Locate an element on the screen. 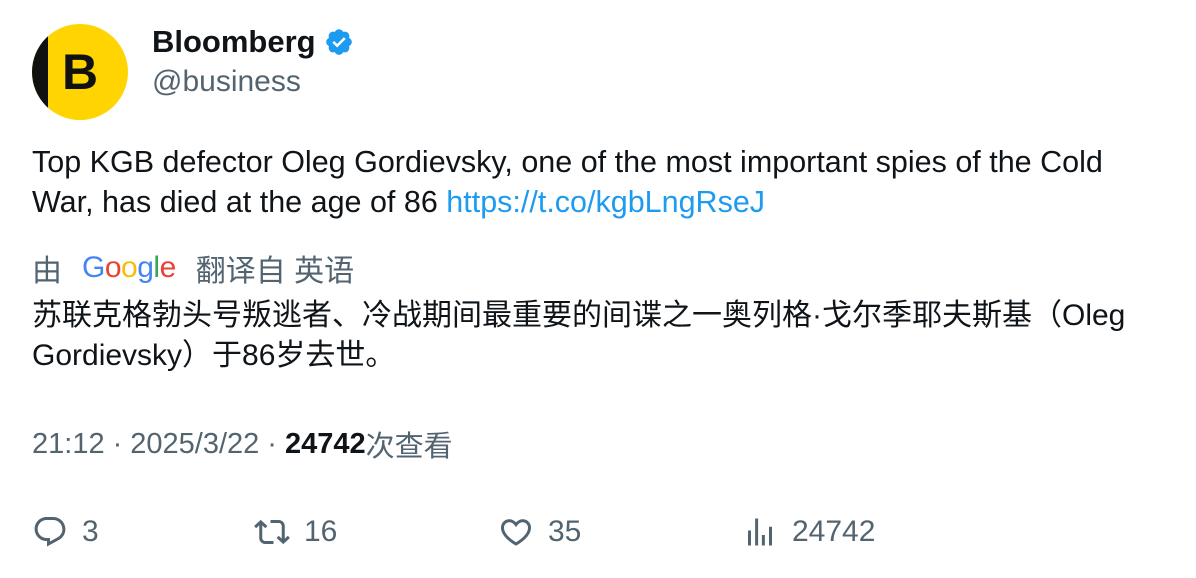 This screenshot has height=578, width=1196. author-handle: @business is located at coordinates (226, 82).